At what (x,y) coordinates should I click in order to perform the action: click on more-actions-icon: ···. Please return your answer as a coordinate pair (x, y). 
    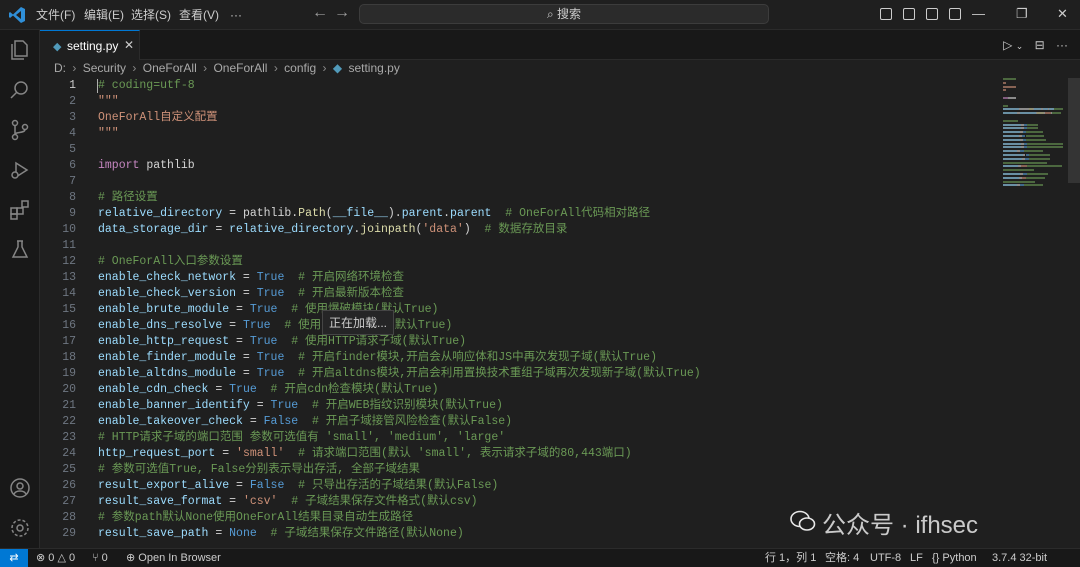
    Looking at the image, I should click on (1062, 45).